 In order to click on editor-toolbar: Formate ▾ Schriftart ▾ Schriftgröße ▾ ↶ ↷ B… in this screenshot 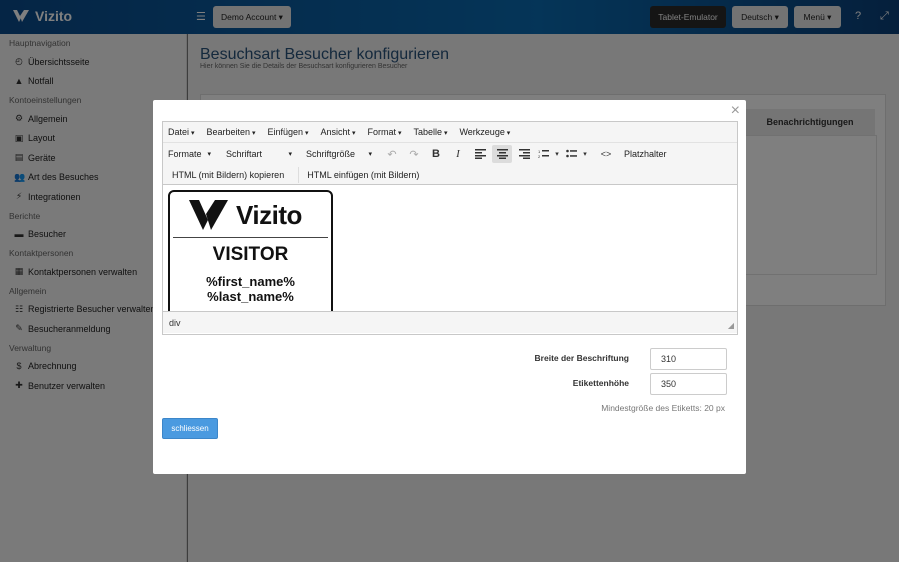, I will do `click(450, 154)`.